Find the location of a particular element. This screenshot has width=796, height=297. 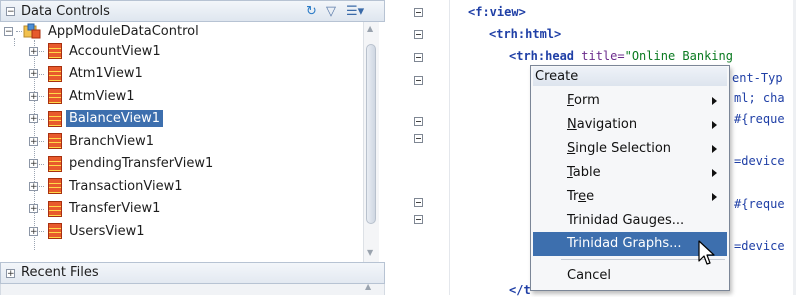

code-tag: <trh:head is located at coordinates (542, 56).